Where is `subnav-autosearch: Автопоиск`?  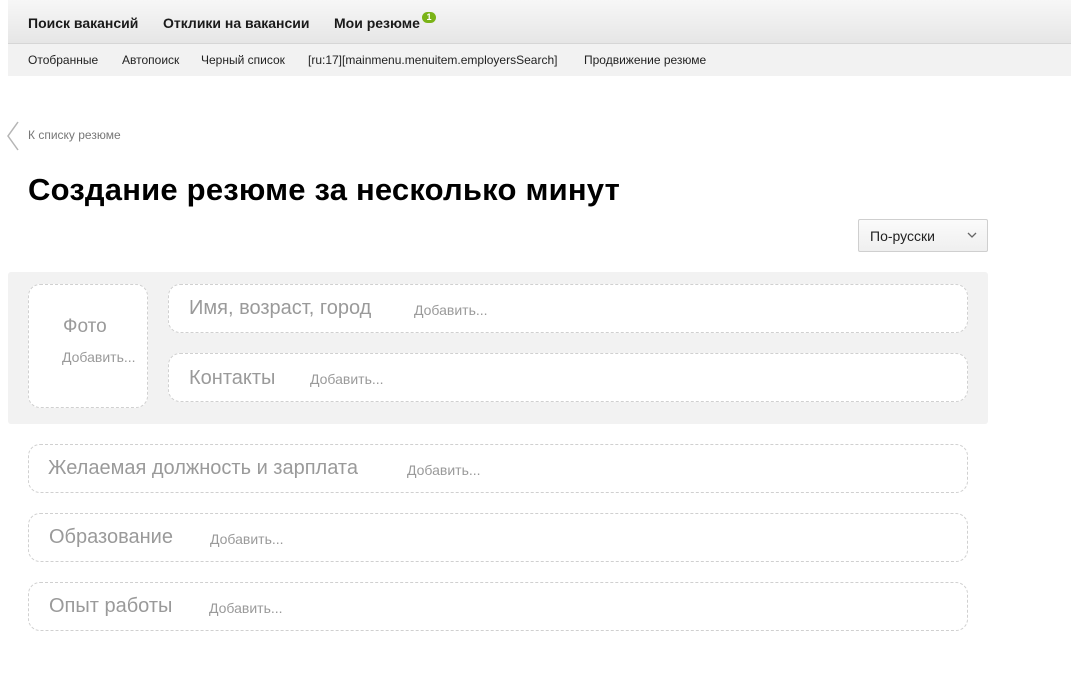
subnav-autosearch: Автопоиск is located at coordinates (150, 60).